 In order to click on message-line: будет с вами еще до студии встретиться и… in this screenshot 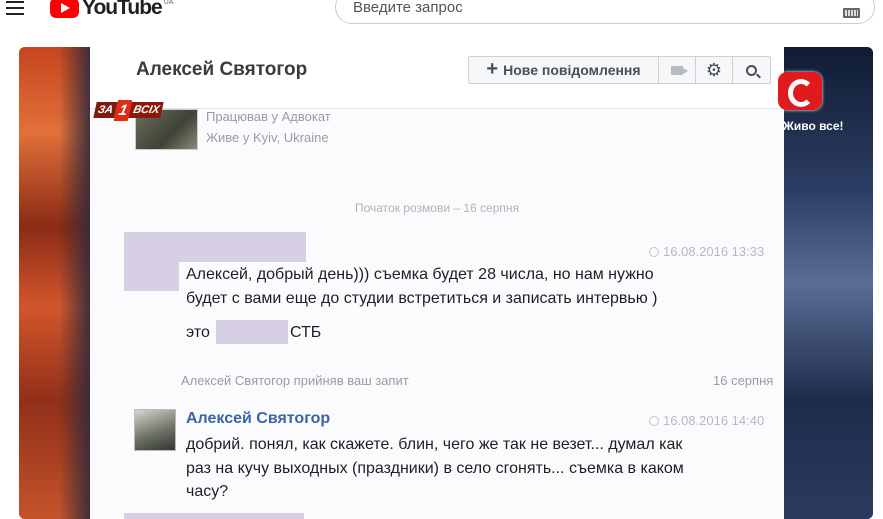, I will do `click(422, 298)`.